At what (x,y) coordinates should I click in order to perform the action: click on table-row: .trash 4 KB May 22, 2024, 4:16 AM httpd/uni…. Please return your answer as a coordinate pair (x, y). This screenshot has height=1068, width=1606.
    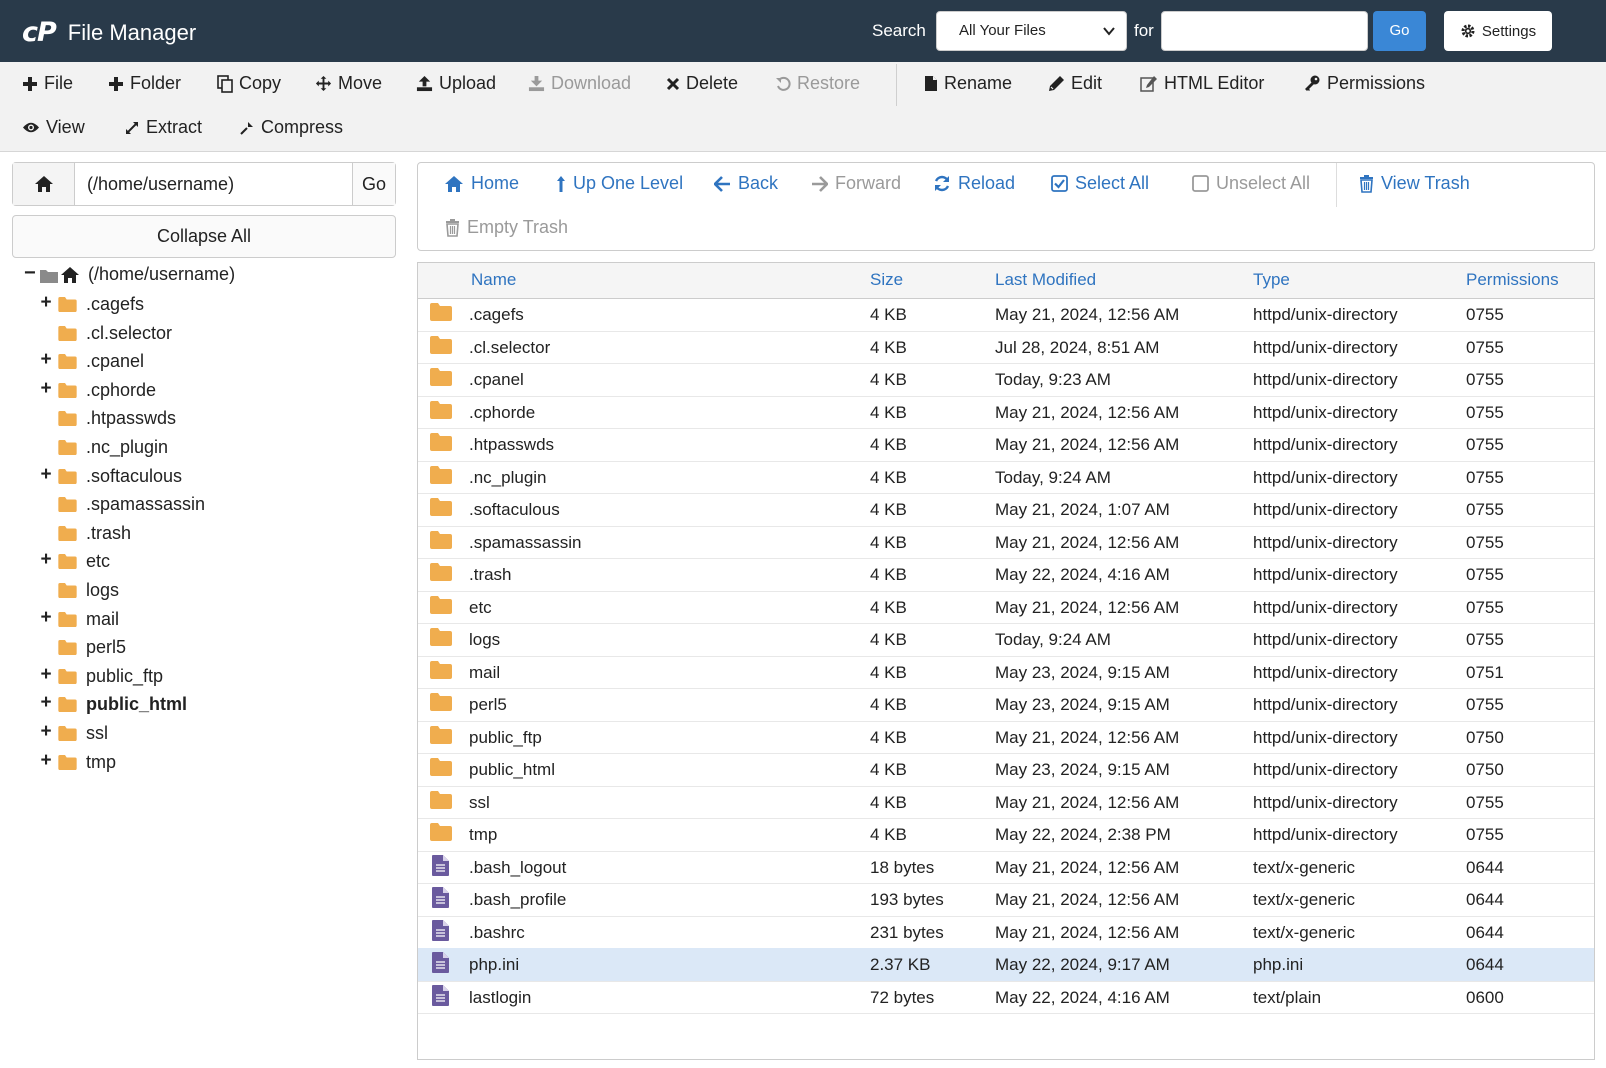
    Looking at the image, I should click on (1006, 575).